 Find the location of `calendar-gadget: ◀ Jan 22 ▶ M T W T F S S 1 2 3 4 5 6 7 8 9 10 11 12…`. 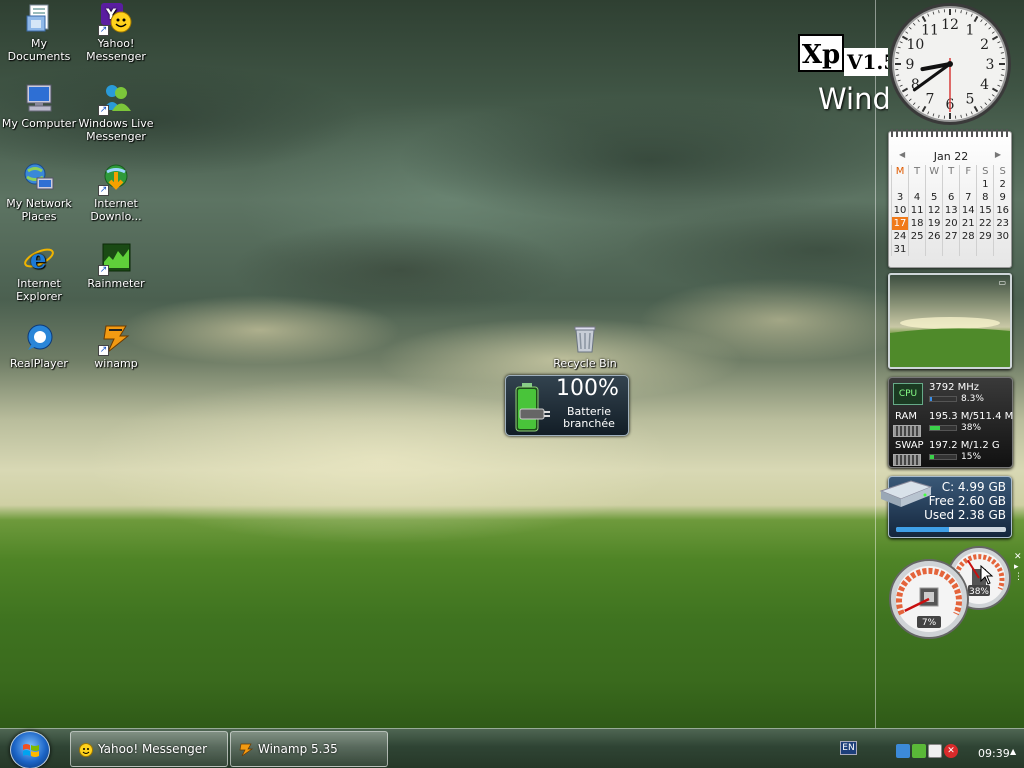

calendar-gadget: ◀ Jan 22 ▶ M T W T F S S 1 2 3 4 5 6 7 8 9 10 11 12… is located at coordinates (950, 198).